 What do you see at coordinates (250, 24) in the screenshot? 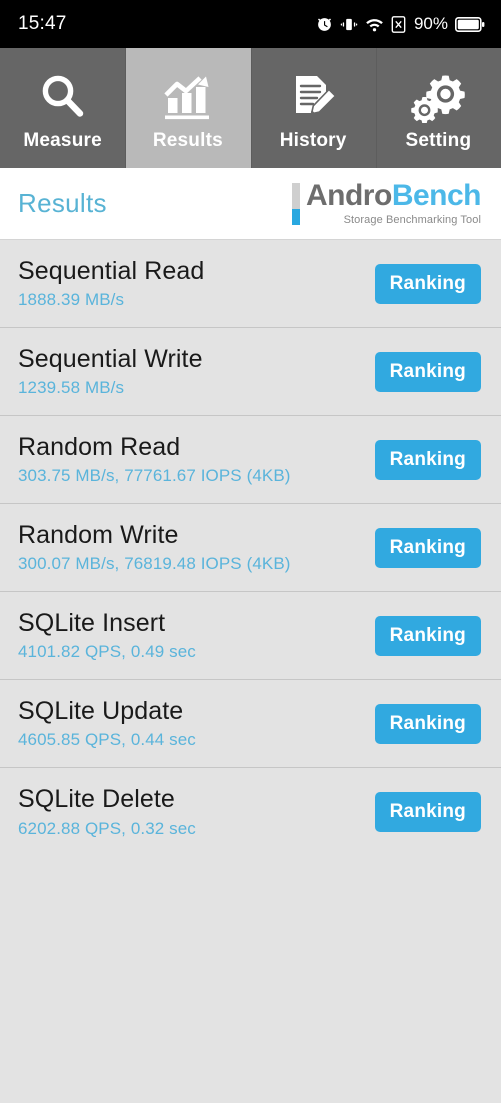
I see `status-bar: 15:47 90%` at bounding box center [250, 24].